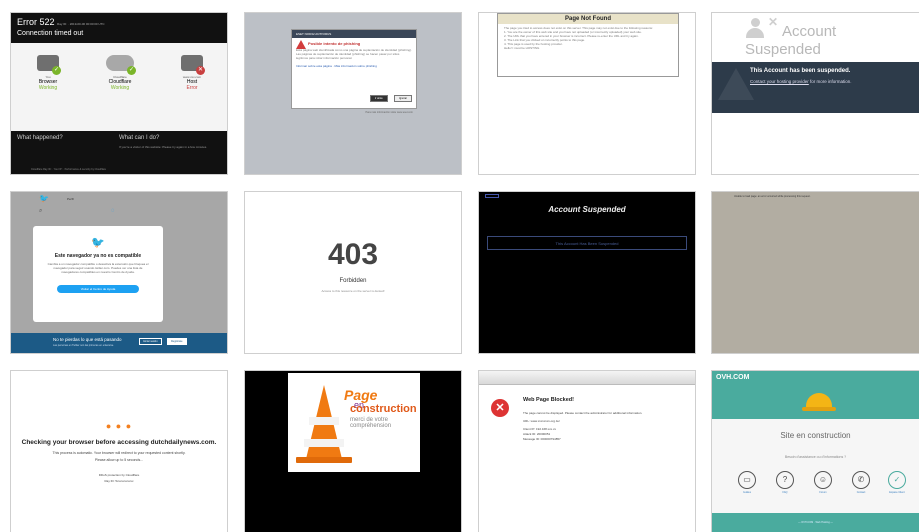  What do you see at coordinates (492, 196) in the screenshot?
I see `corner-tag` at bounding box center [492, 196].